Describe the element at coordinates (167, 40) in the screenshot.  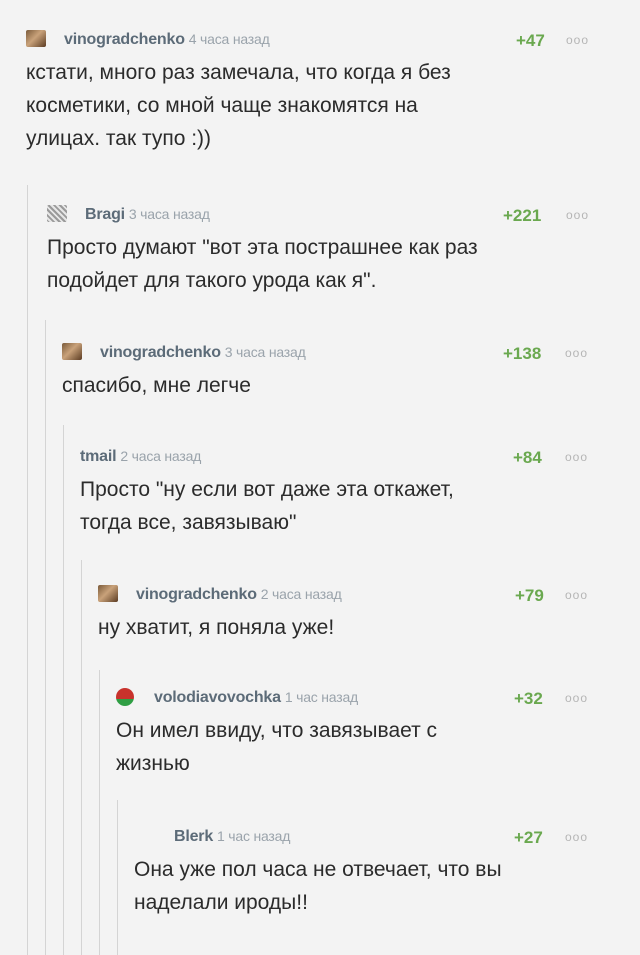
I see `username-link: vinogradchenko 4 часа назад` at that location.